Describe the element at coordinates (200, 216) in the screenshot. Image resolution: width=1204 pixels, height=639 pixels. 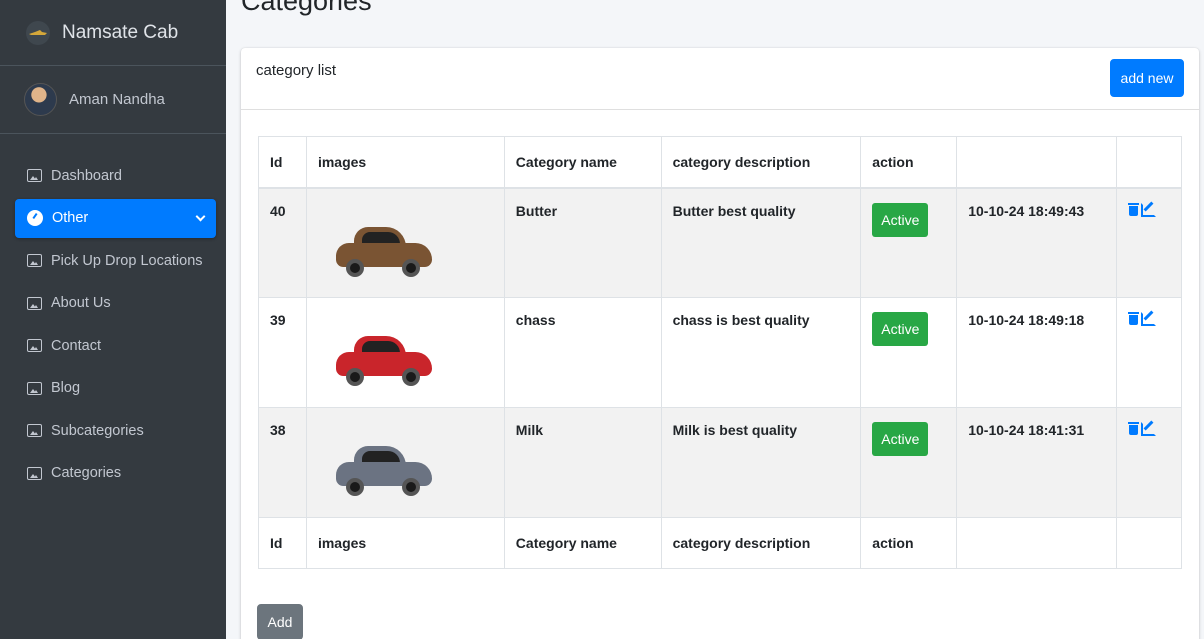
I see `chevron-down-icon` at that location.